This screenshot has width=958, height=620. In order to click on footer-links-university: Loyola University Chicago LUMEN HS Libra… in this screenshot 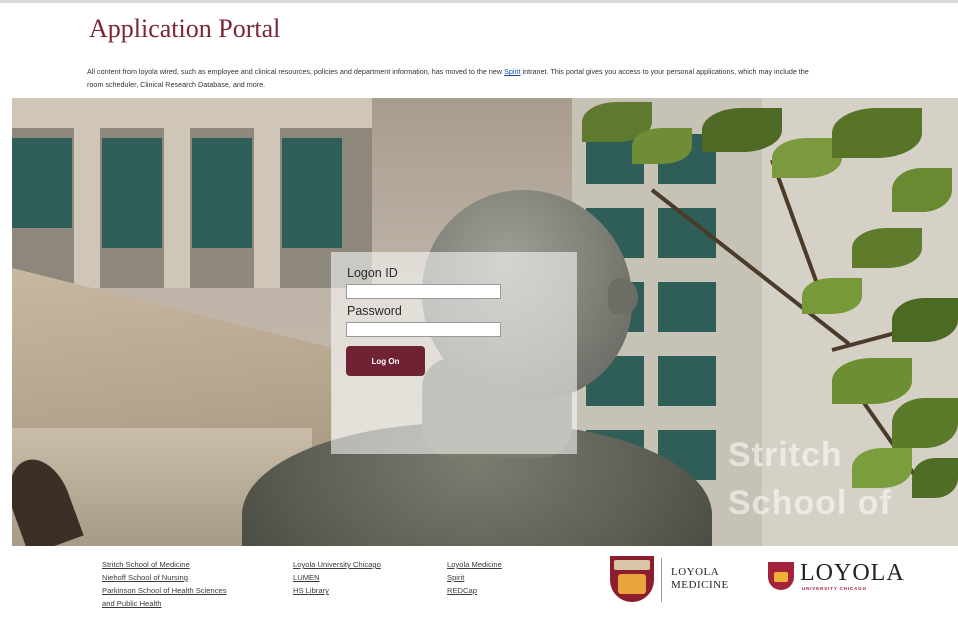, I will do `click(337, 577)`.